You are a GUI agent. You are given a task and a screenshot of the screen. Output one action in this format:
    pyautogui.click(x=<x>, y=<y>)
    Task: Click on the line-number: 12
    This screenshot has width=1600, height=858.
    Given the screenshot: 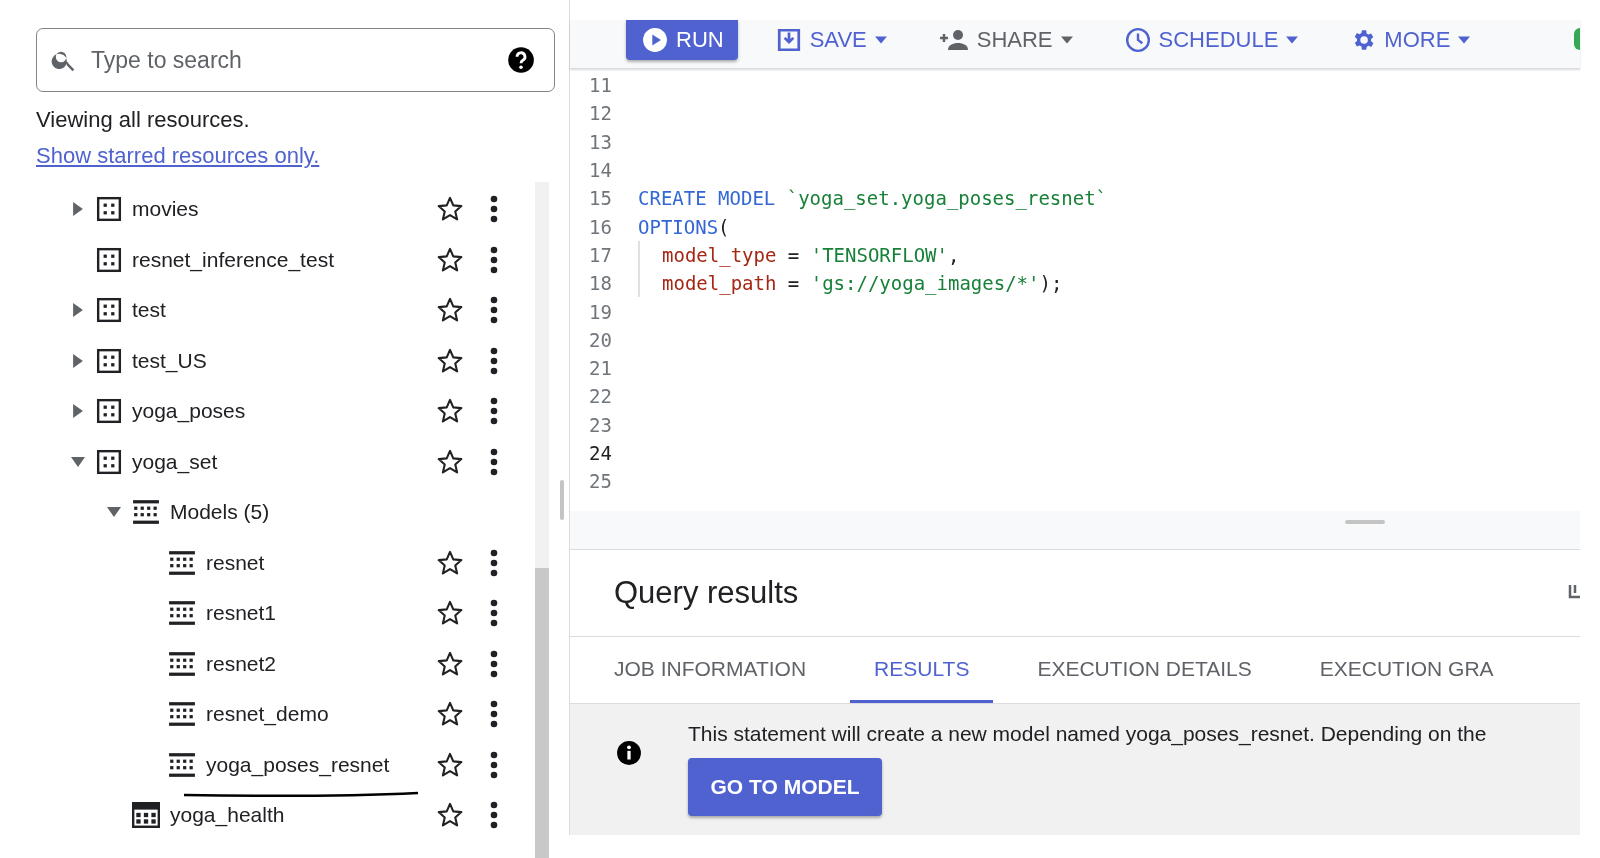 What is the action you would take?
    pyautogui.click(x=600, y=113)
    